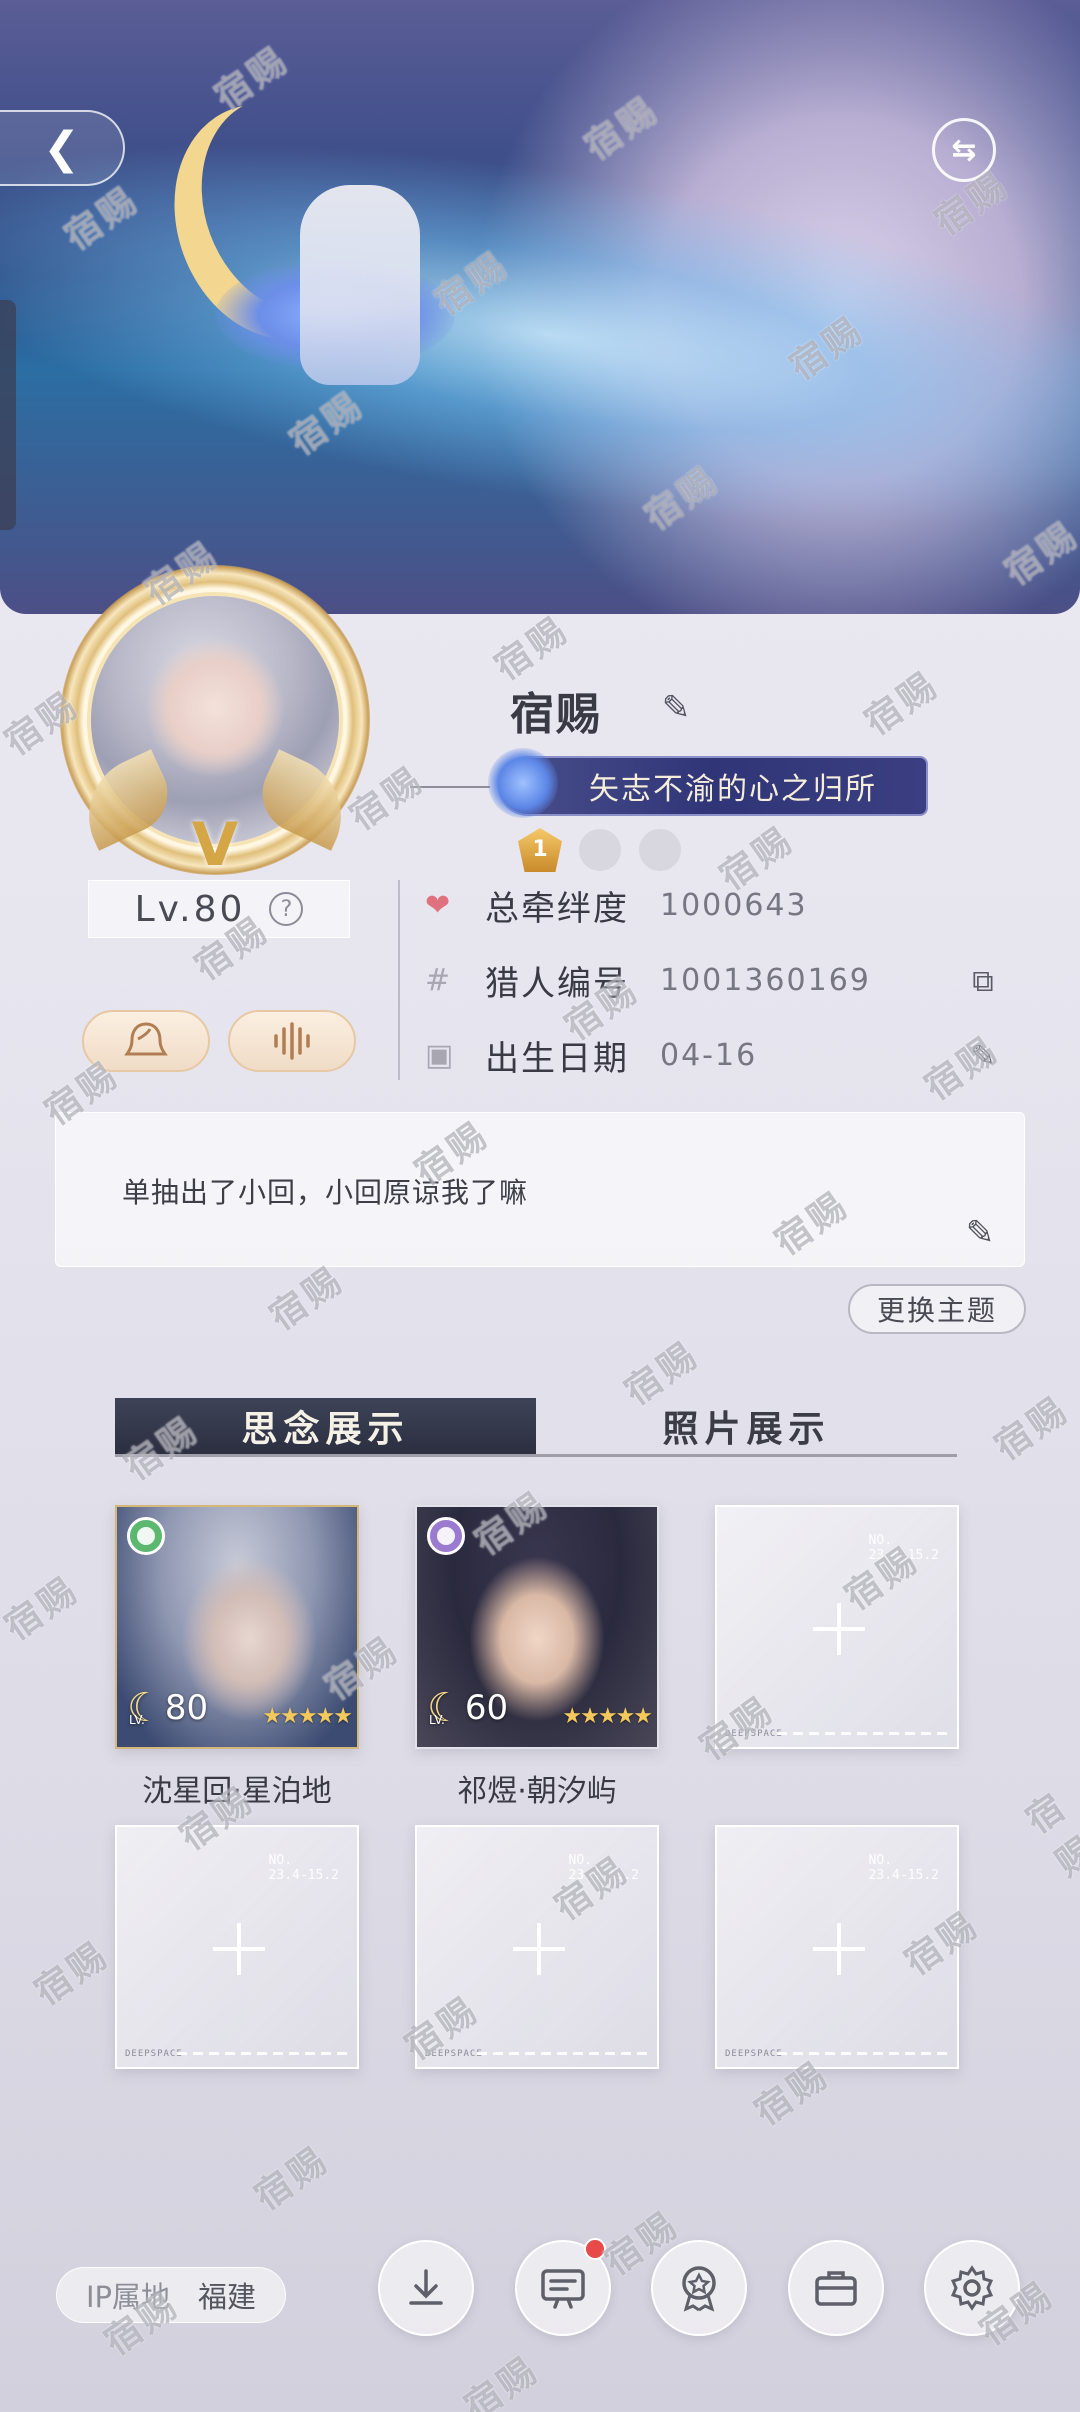 Image resolution: width=1080 pixels, height=2412 pixels. Describe the element at coordinates (325, 1192) in the screenshot. I see `signature-text: 单抽出了小回，小回原谅我了嘛` at that location.